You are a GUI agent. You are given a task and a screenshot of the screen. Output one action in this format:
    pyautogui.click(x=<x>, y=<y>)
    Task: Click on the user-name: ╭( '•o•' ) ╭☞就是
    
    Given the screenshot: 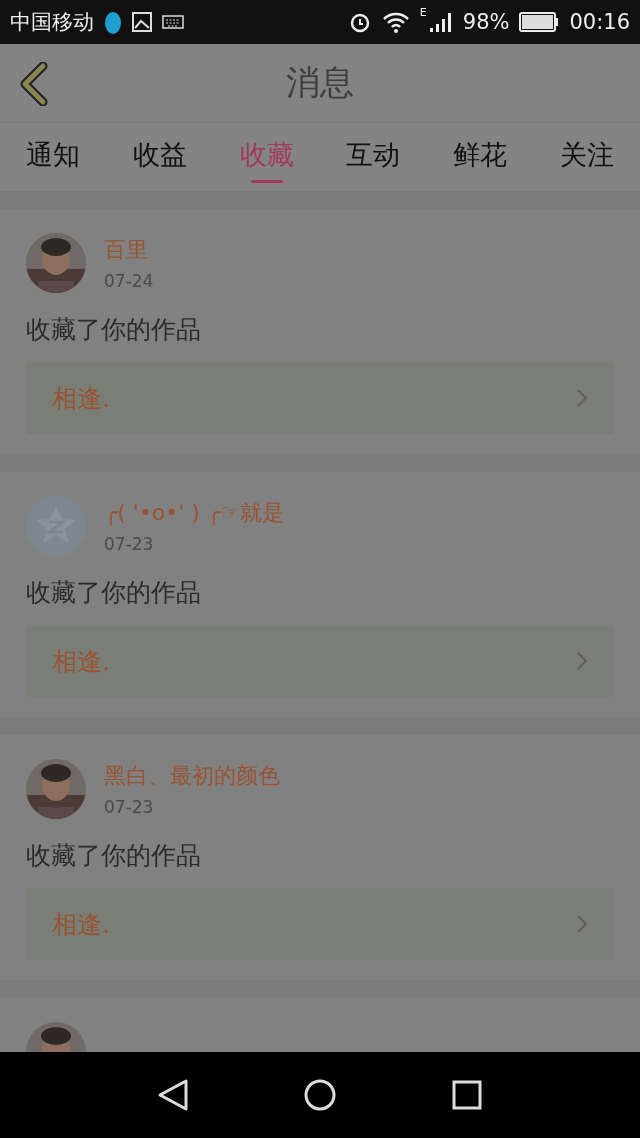 What is the action you would take?
    pyautogui.click(x=194, y=513)
    